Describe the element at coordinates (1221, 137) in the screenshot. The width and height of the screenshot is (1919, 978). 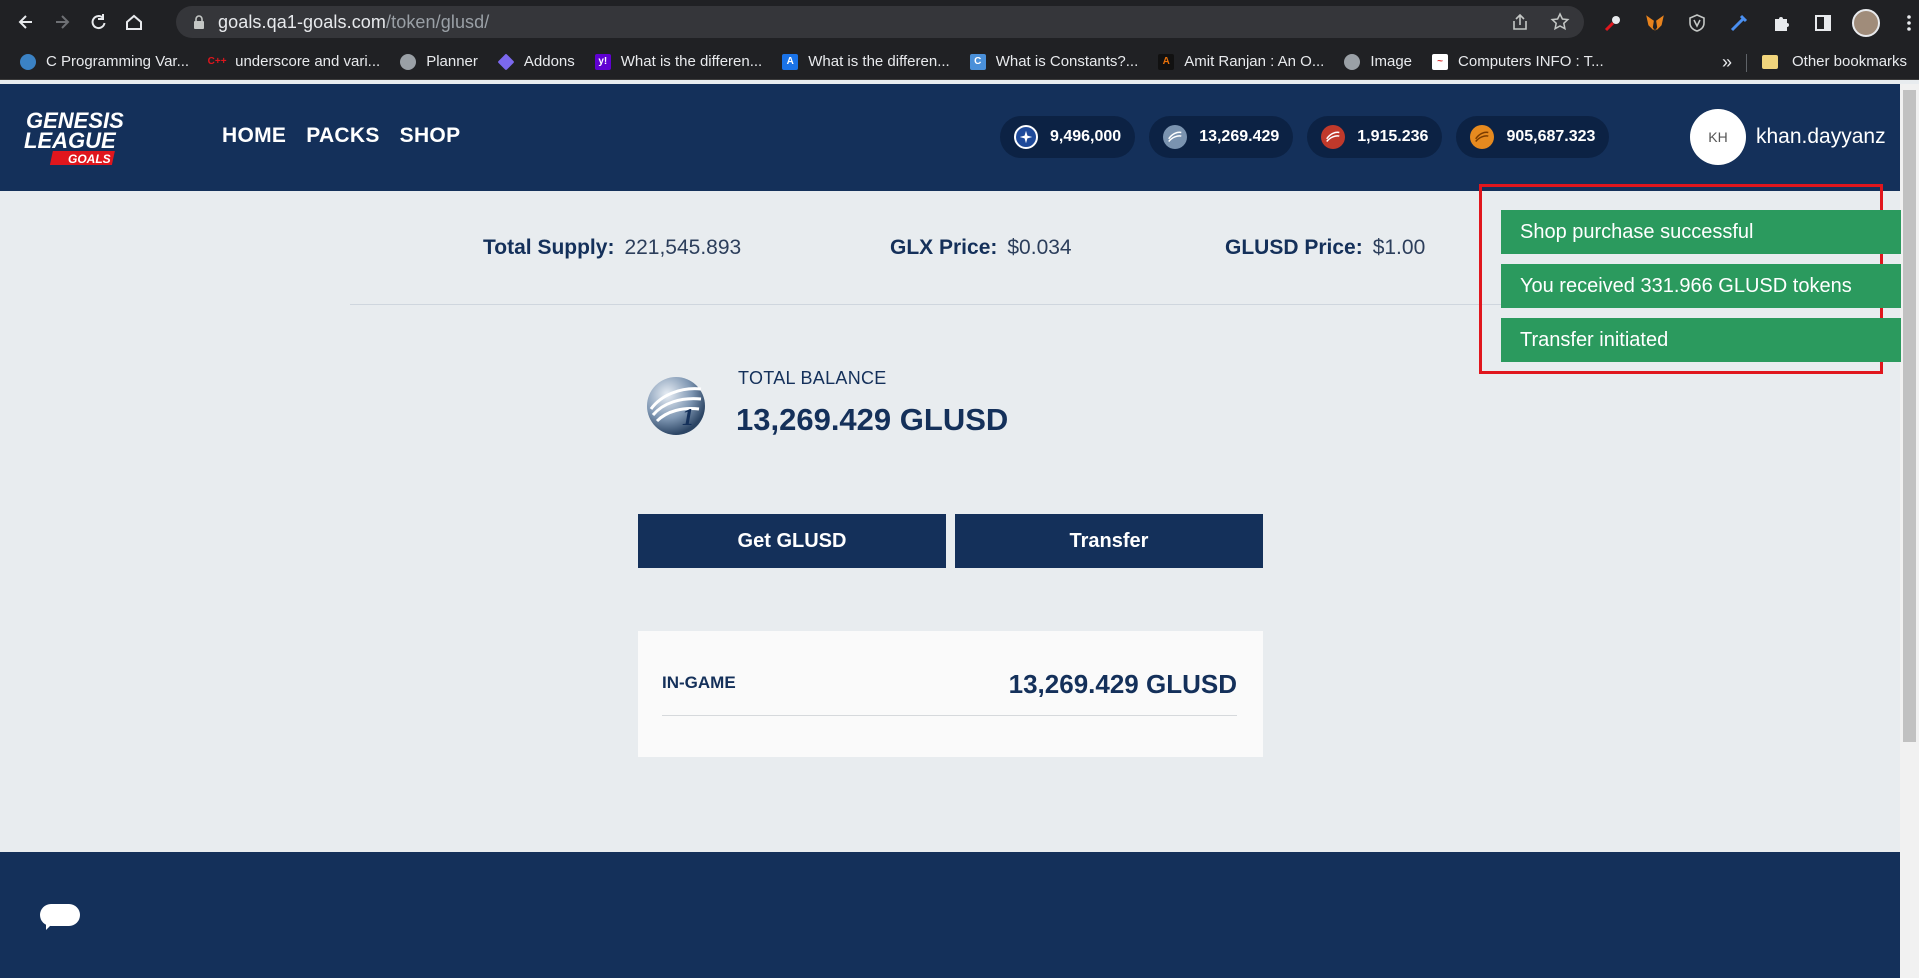
I see `wallet-pill: 13,269.429` at that location.